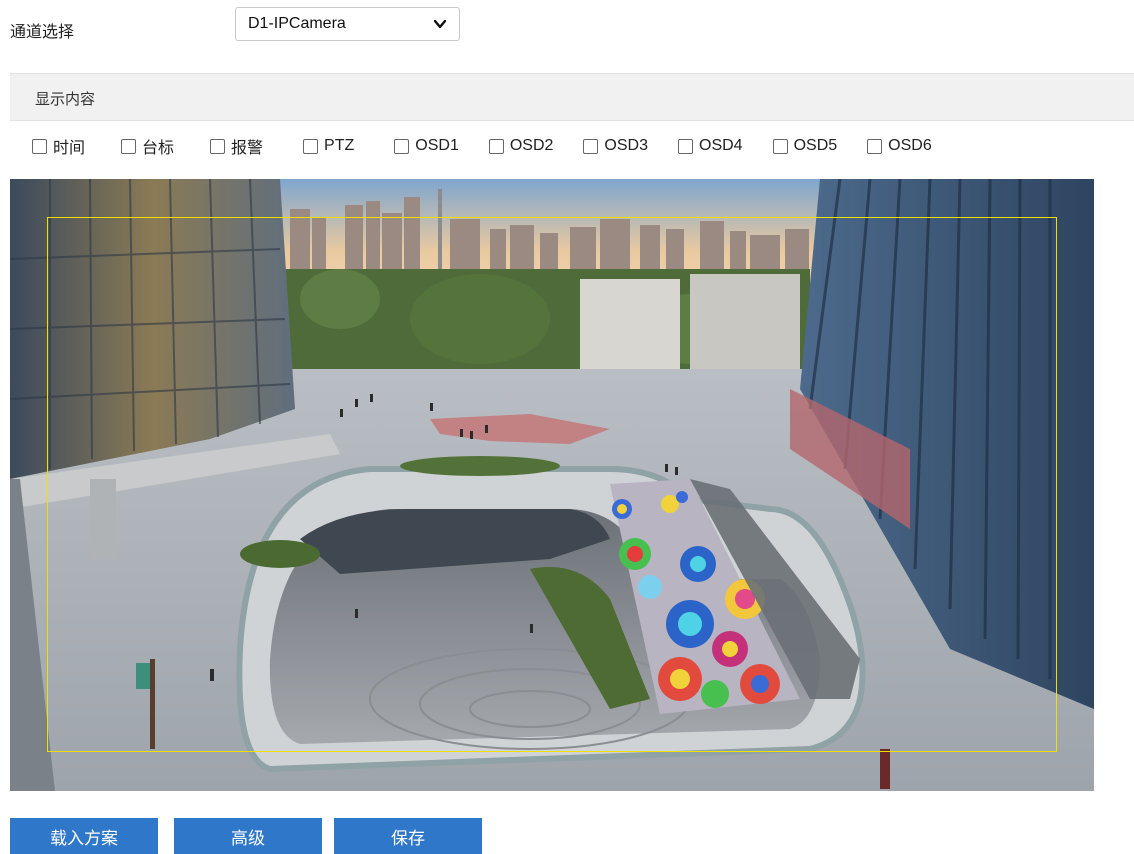 The image size is (1134, 854). Describe the element at coordinates (437, 145) in the screenshot. I see `checkbox-label: OSD1` at that location.